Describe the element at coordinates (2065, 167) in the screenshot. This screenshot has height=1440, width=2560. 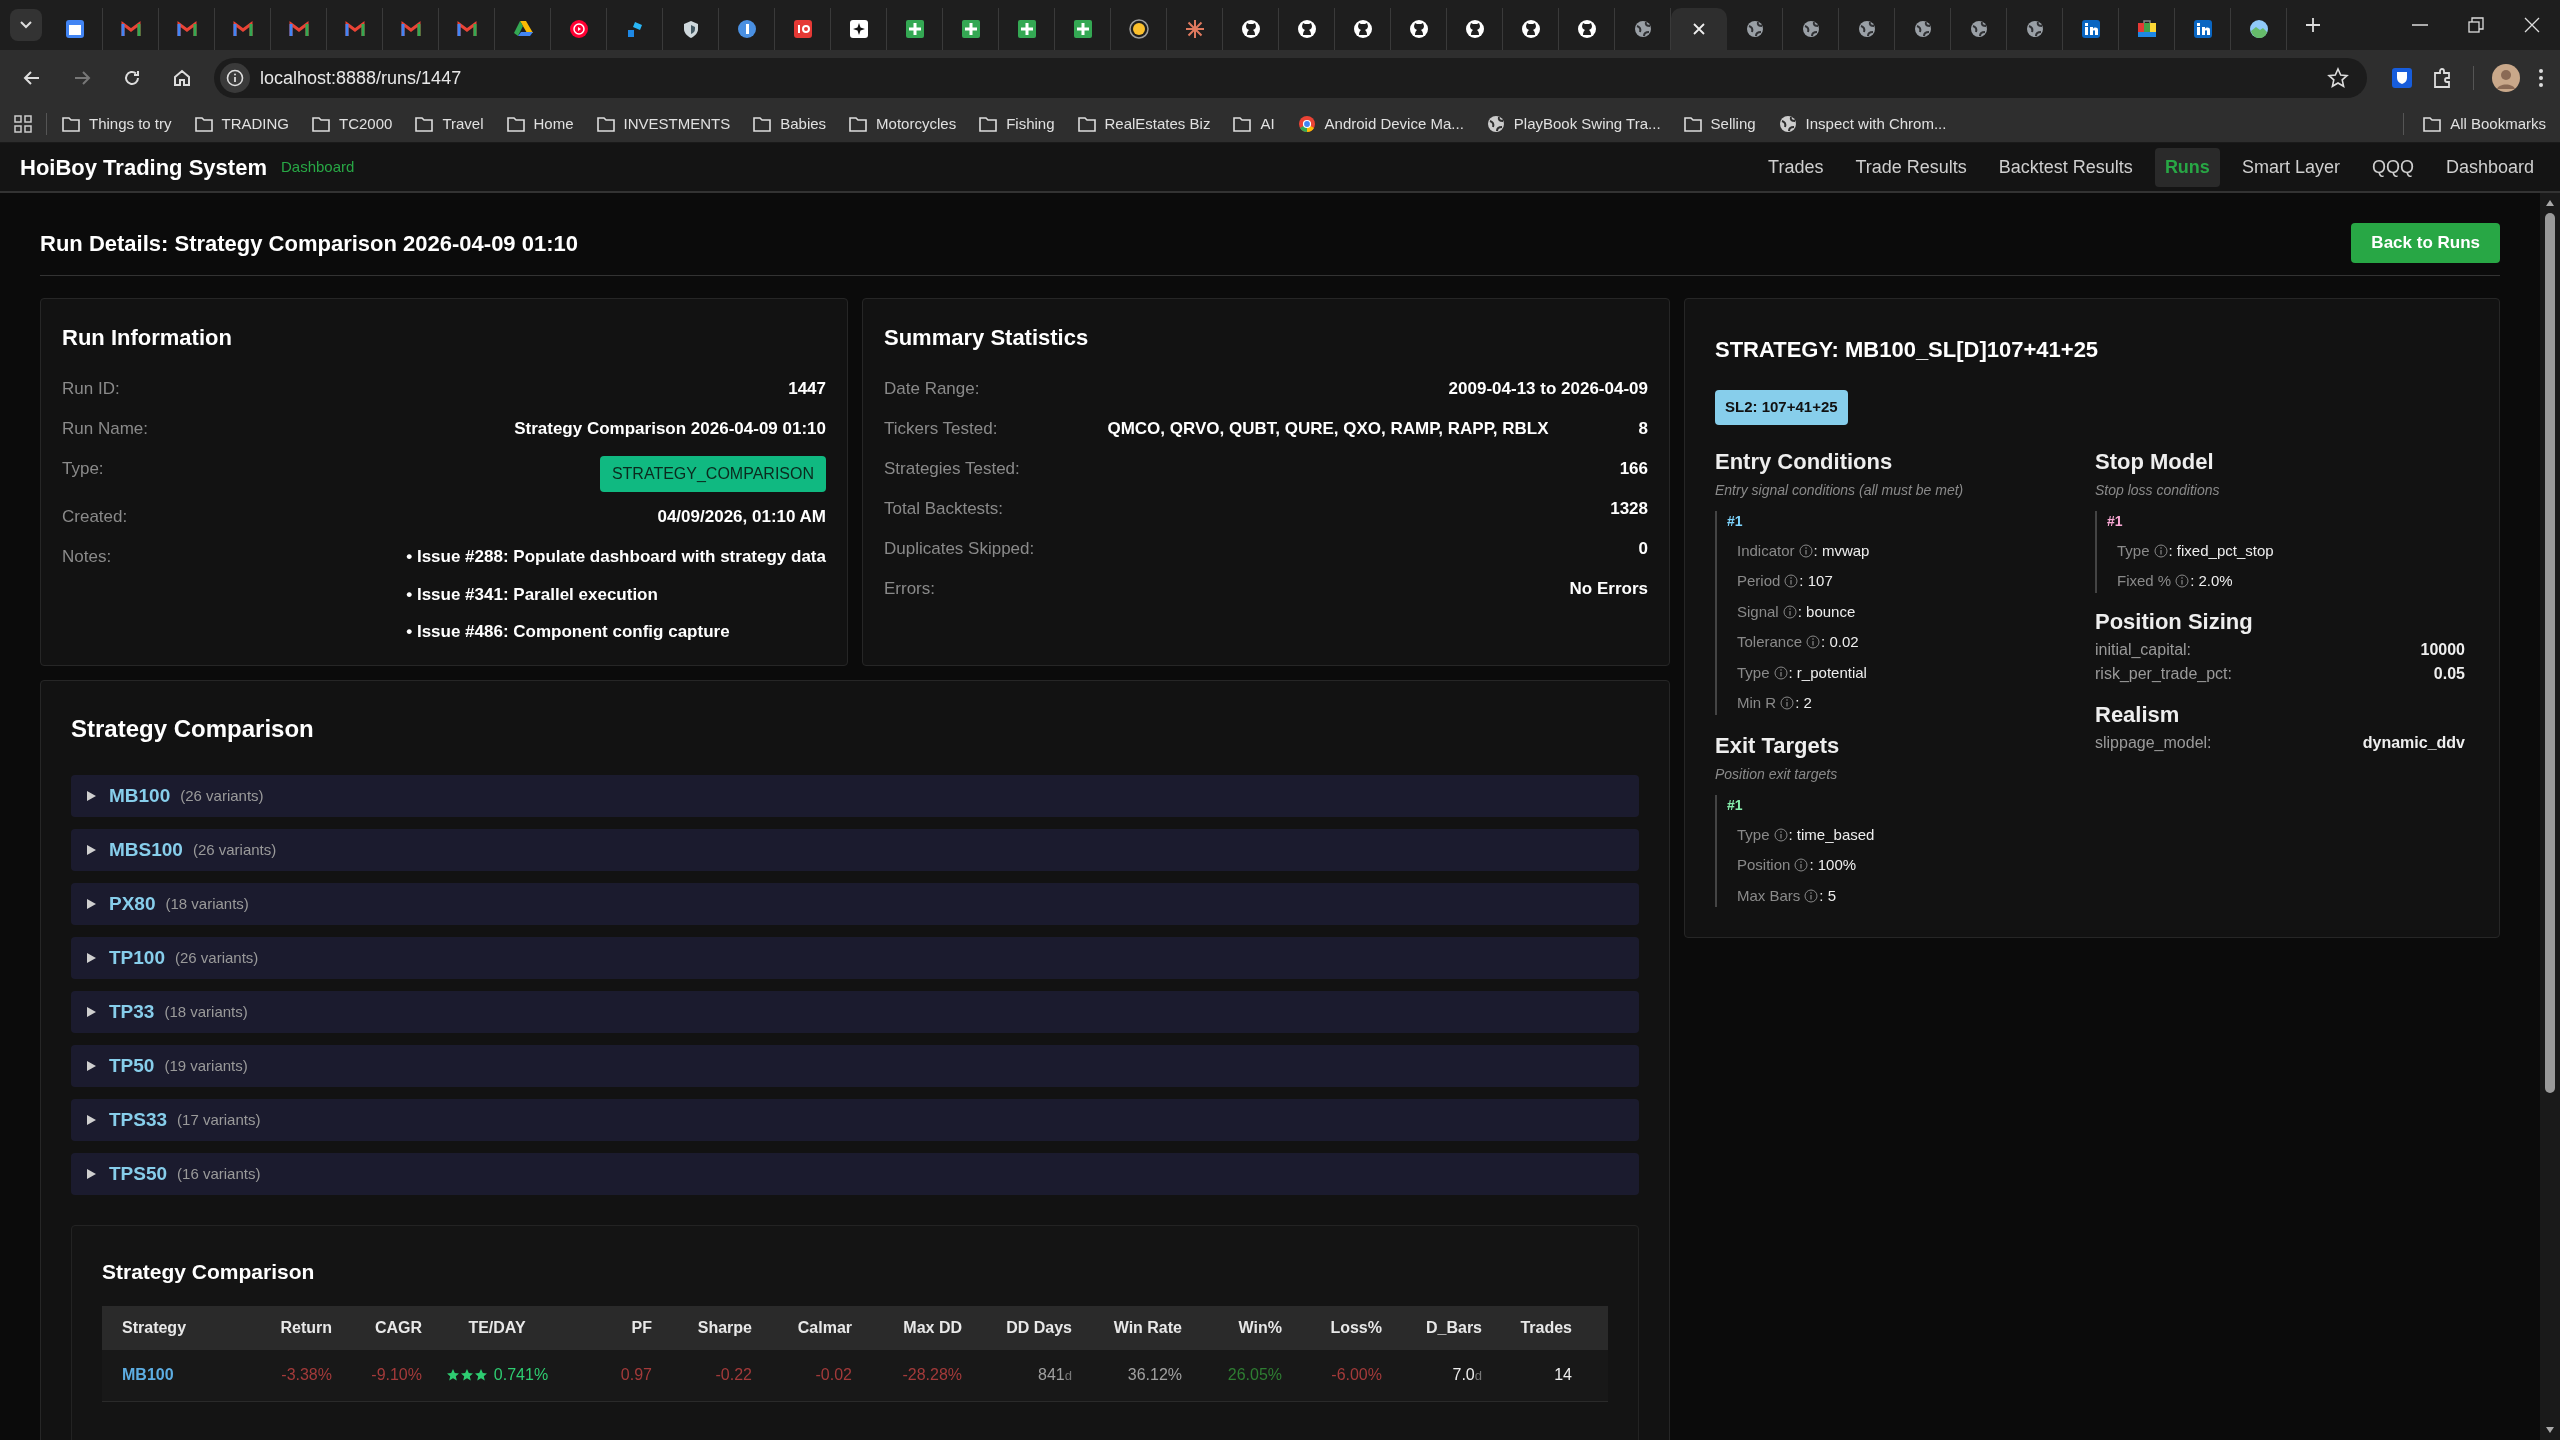
I see `nav-link: Backtest Results` at that location.